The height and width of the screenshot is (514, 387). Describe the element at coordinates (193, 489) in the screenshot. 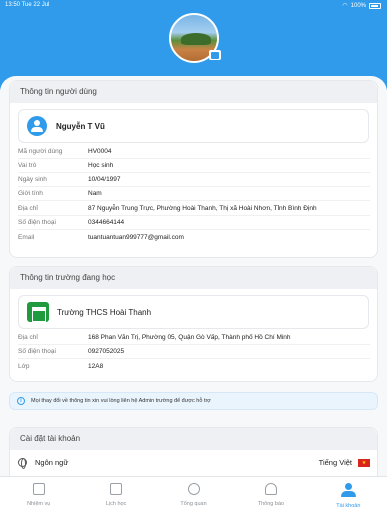

I see `dashboard-icon` at that location.